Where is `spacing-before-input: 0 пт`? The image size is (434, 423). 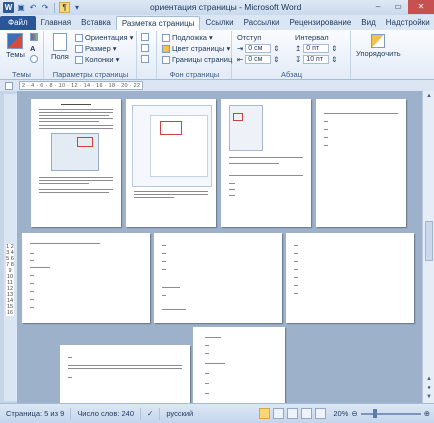 spacing-before-input: 0 пт is located at coordinates (316, 48).